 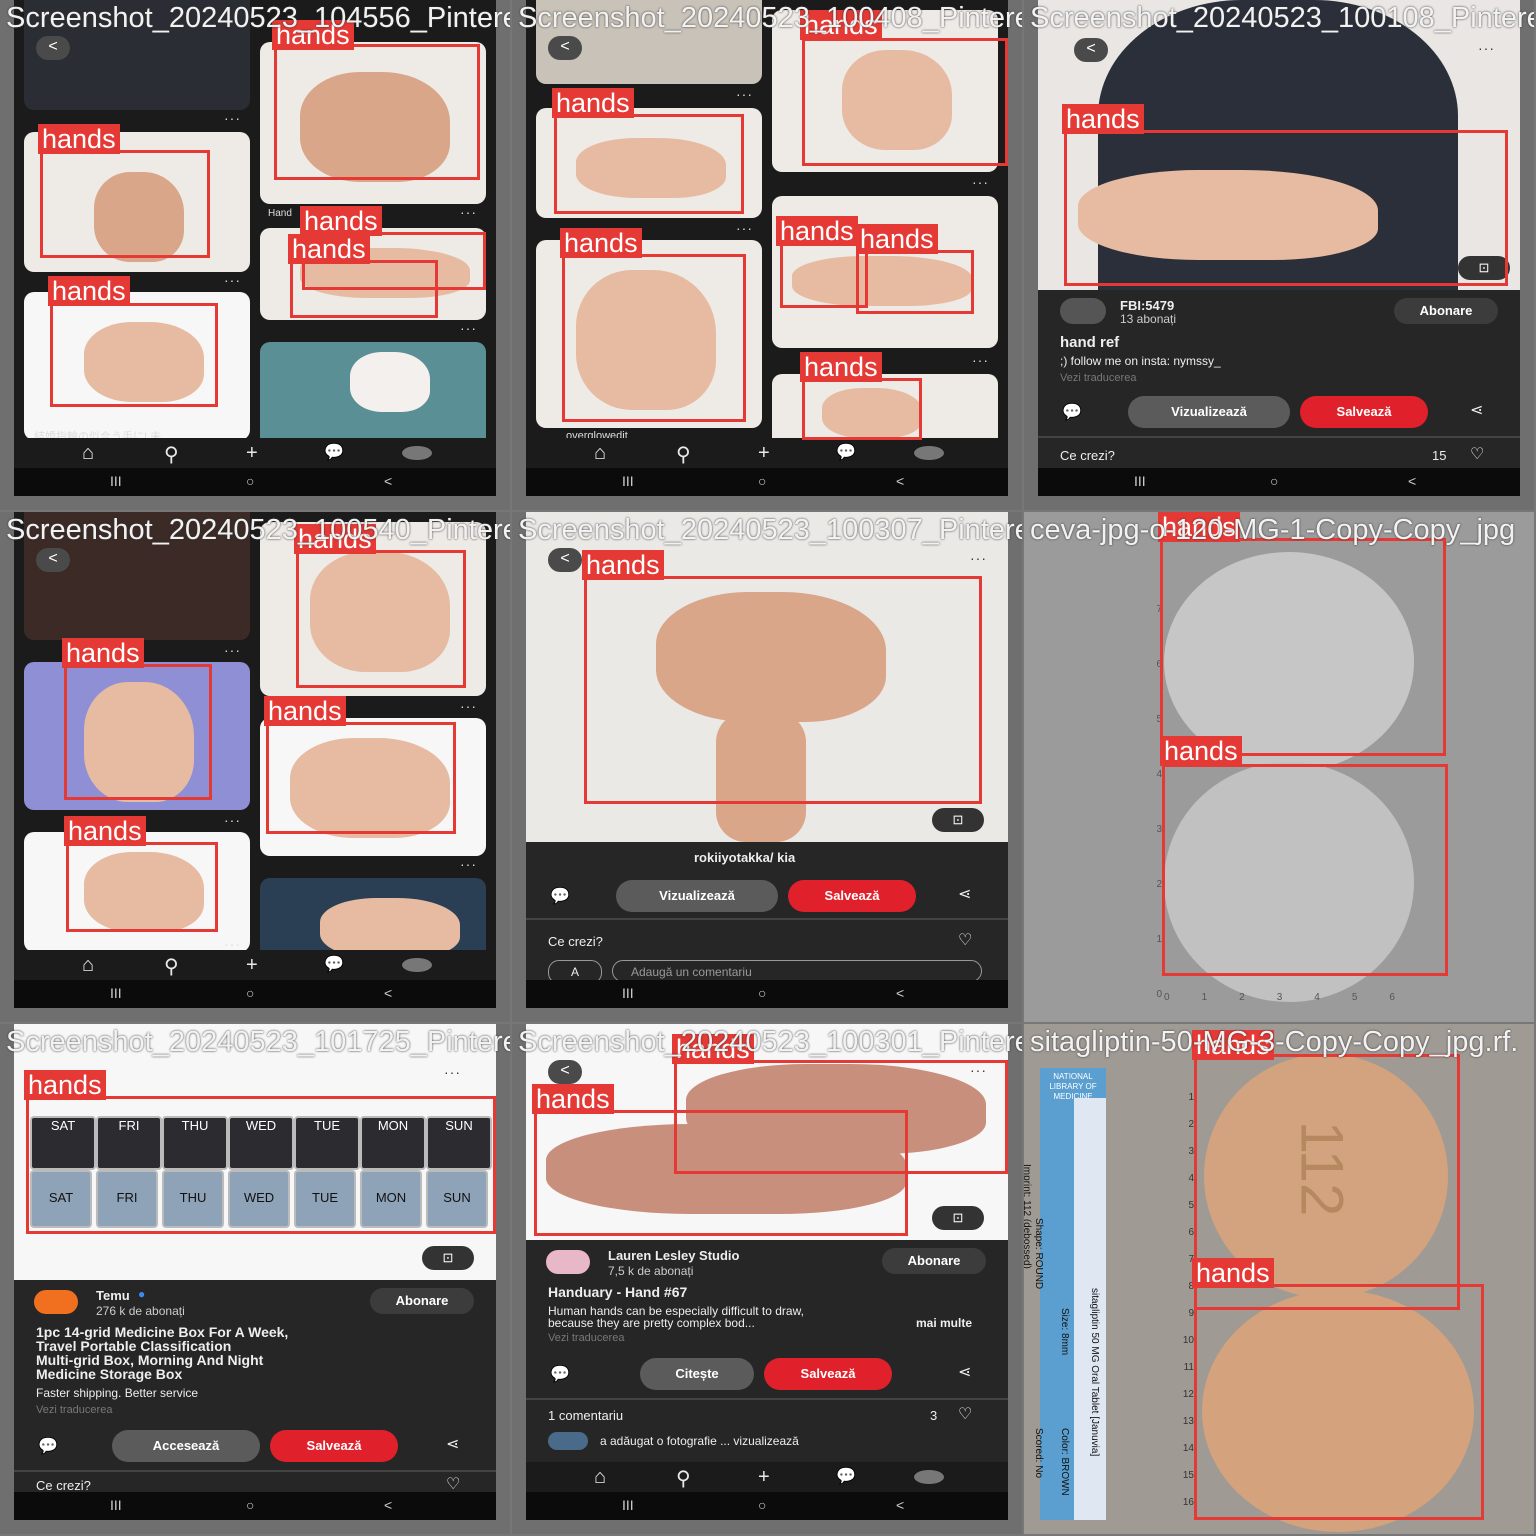 What do you see at coordinates (944, 1323) in the screenshot?
I see `more-link: mai multe` at bounding box center [944, 1323].